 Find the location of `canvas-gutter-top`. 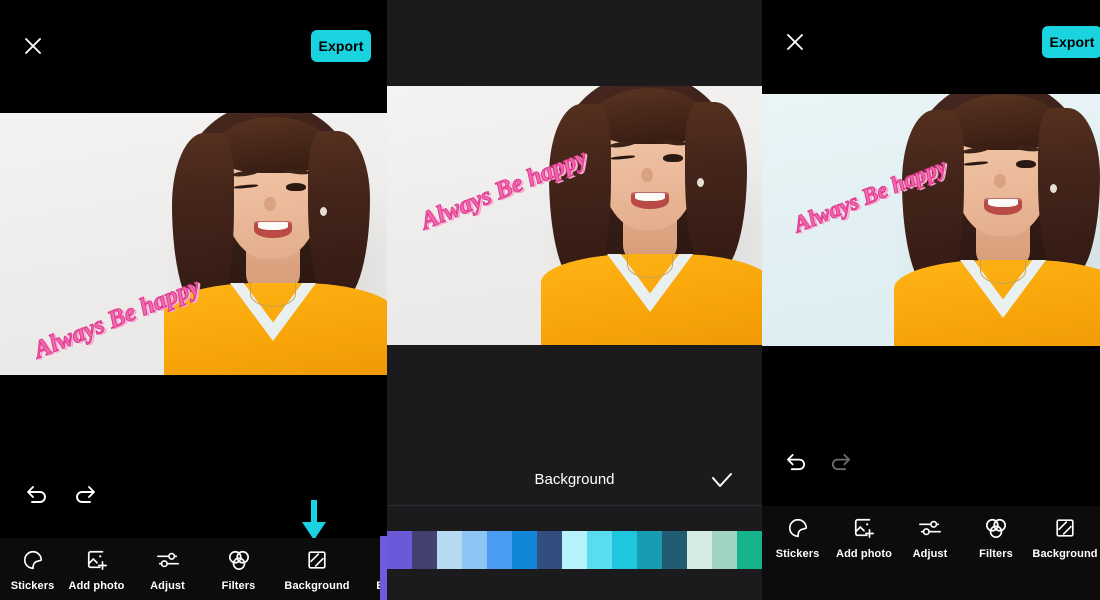

canvas-gutter-top is located at coordinates (574, 43).